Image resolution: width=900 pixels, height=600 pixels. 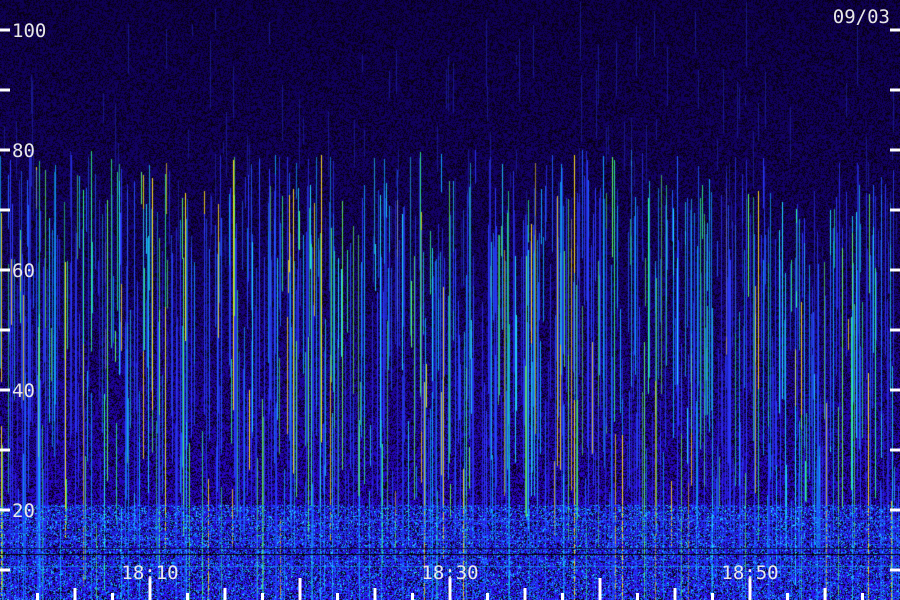 What do you see at coordinates (149, 573) in the screenshot?
I see `x-tick-label: 18:10` at bounding box center [149, 573].